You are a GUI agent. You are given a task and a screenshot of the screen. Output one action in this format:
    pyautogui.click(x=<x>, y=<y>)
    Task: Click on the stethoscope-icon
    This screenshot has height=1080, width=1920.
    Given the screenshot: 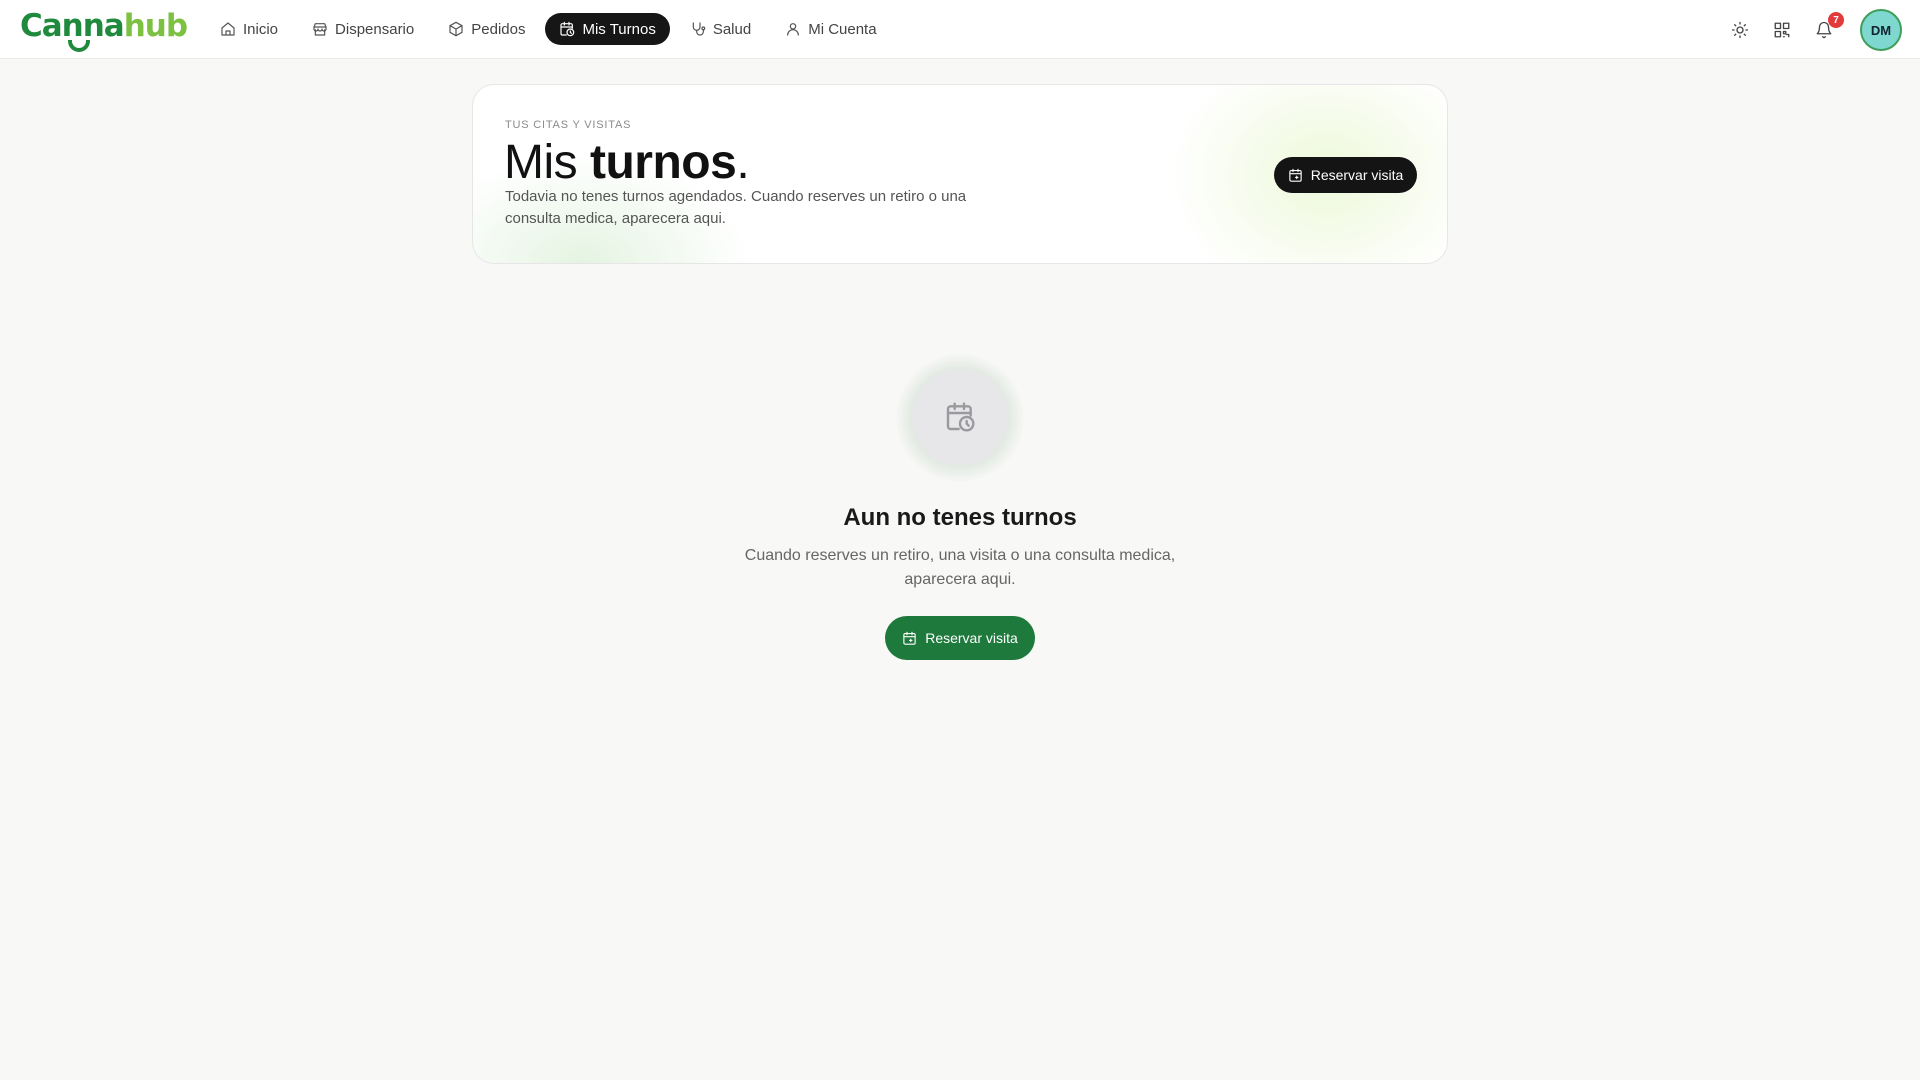 What is the action you would take?
    pyautogui.click(x=699, y=29)
    